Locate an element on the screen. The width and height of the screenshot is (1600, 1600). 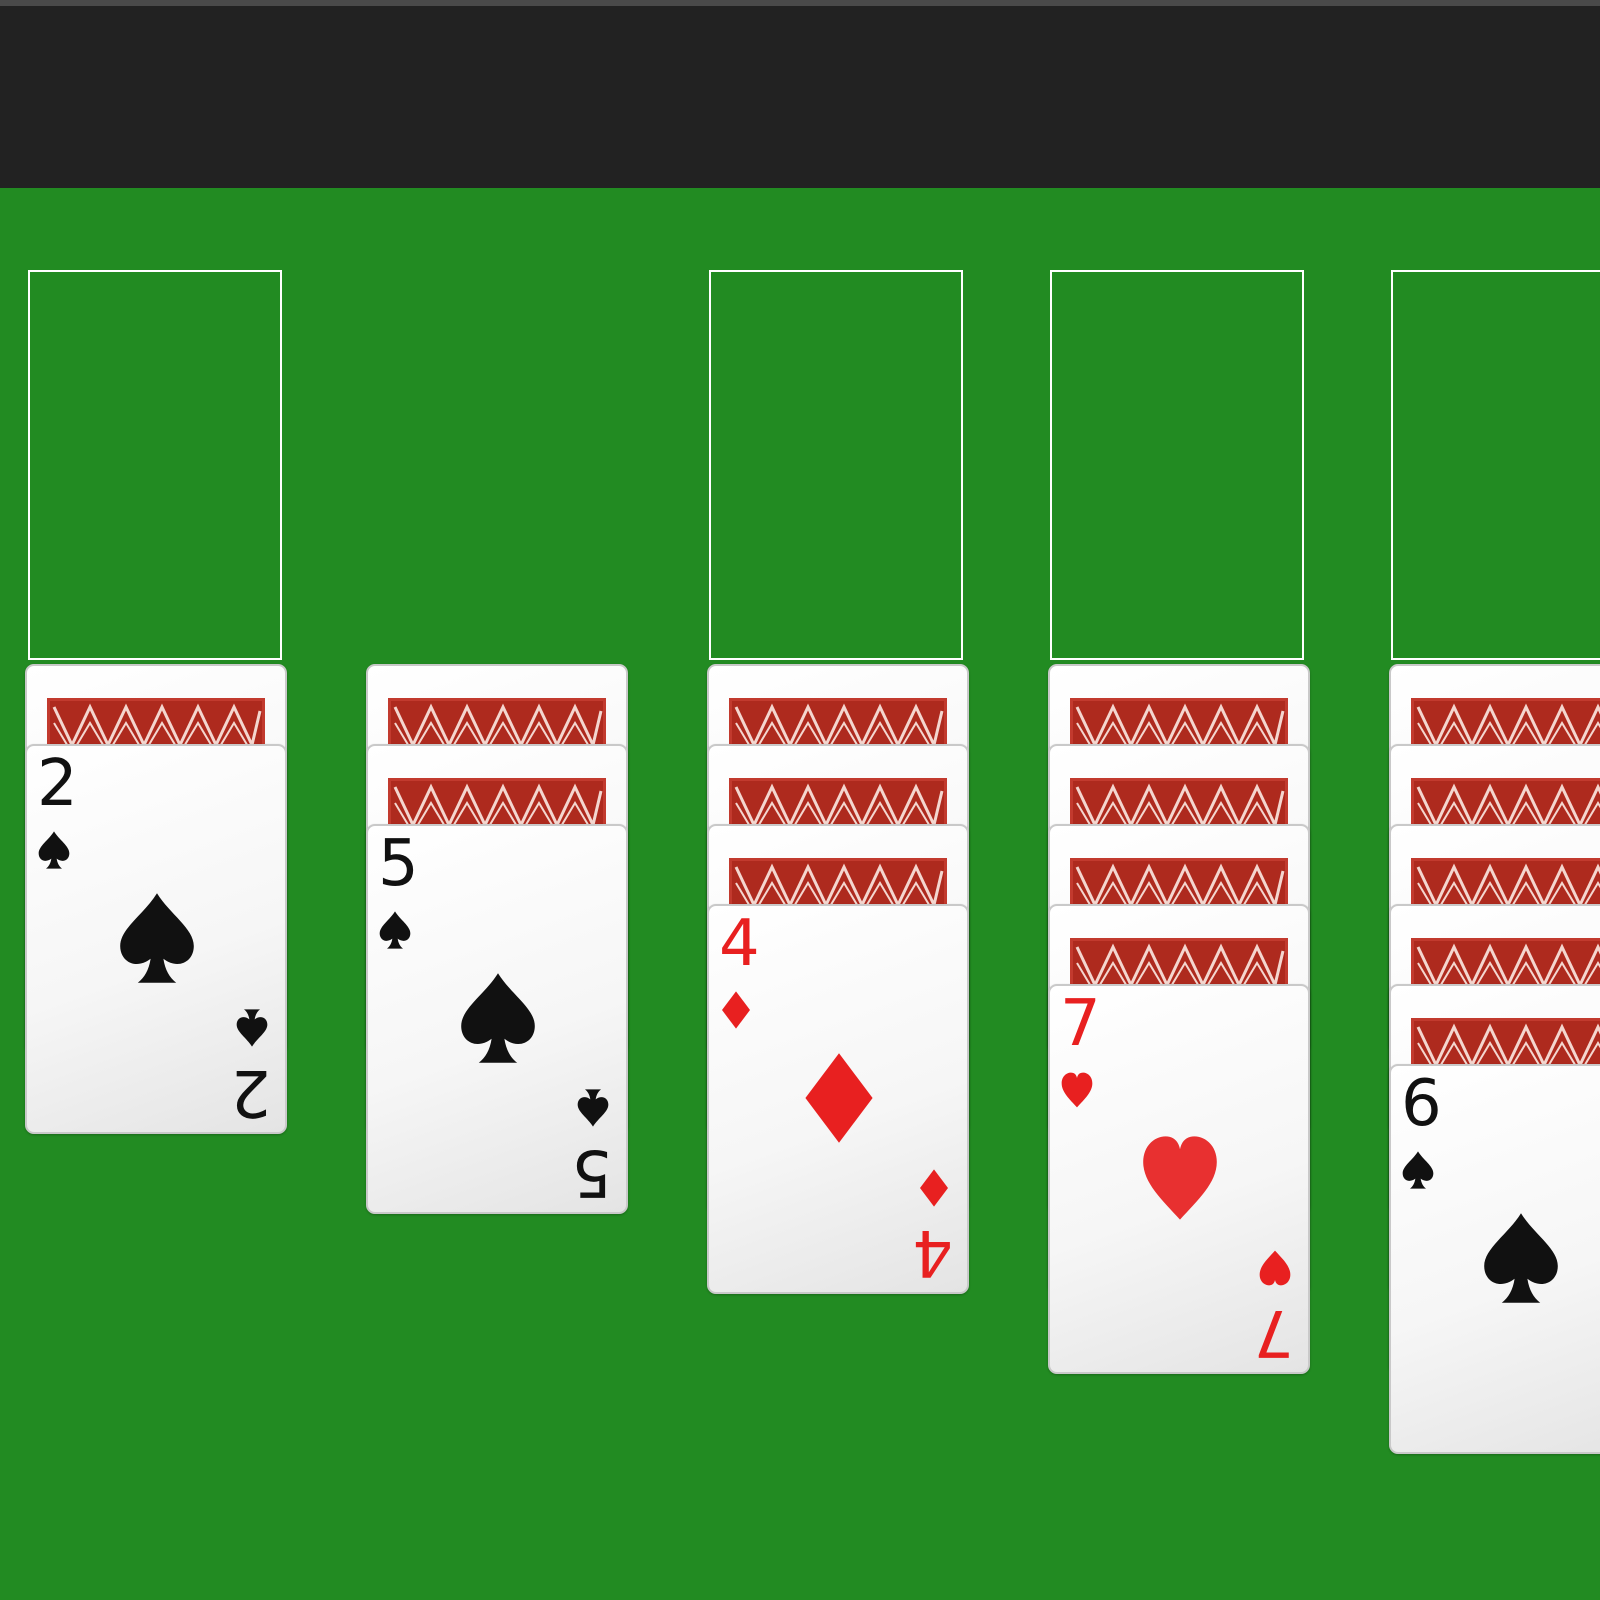
top-bar is located at coordinates (800, 94).